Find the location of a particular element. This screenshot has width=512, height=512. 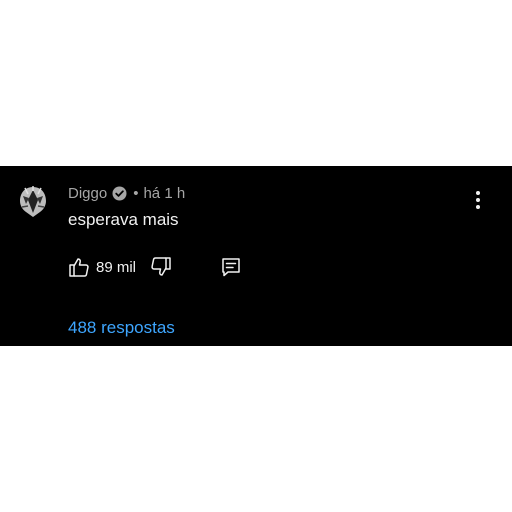

like-count: 89 mil is located at coordinates (116, 267).